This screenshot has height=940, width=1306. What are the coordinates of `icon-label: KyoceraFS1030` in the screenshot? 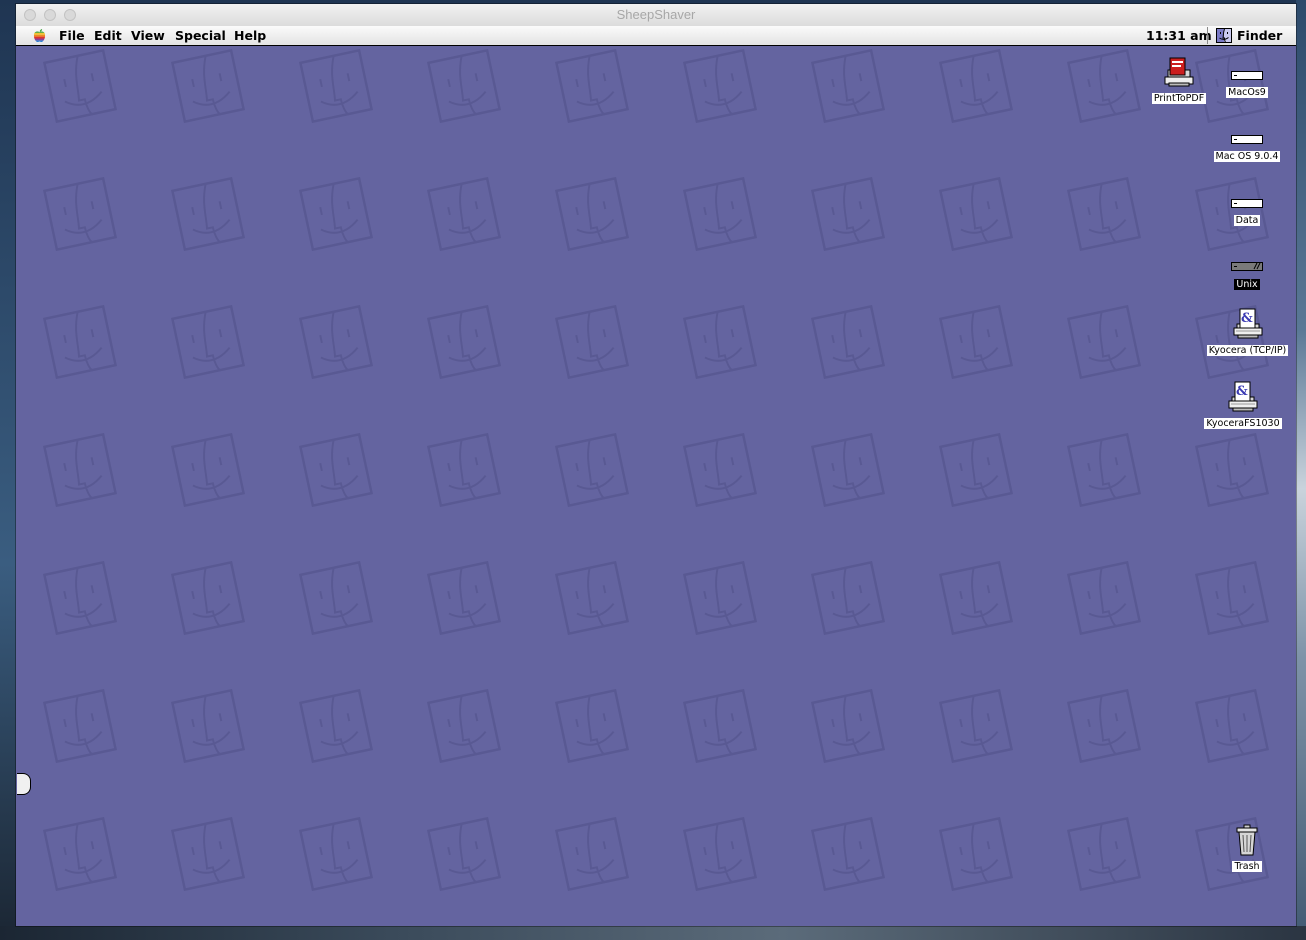 It's located at (1243, 423).